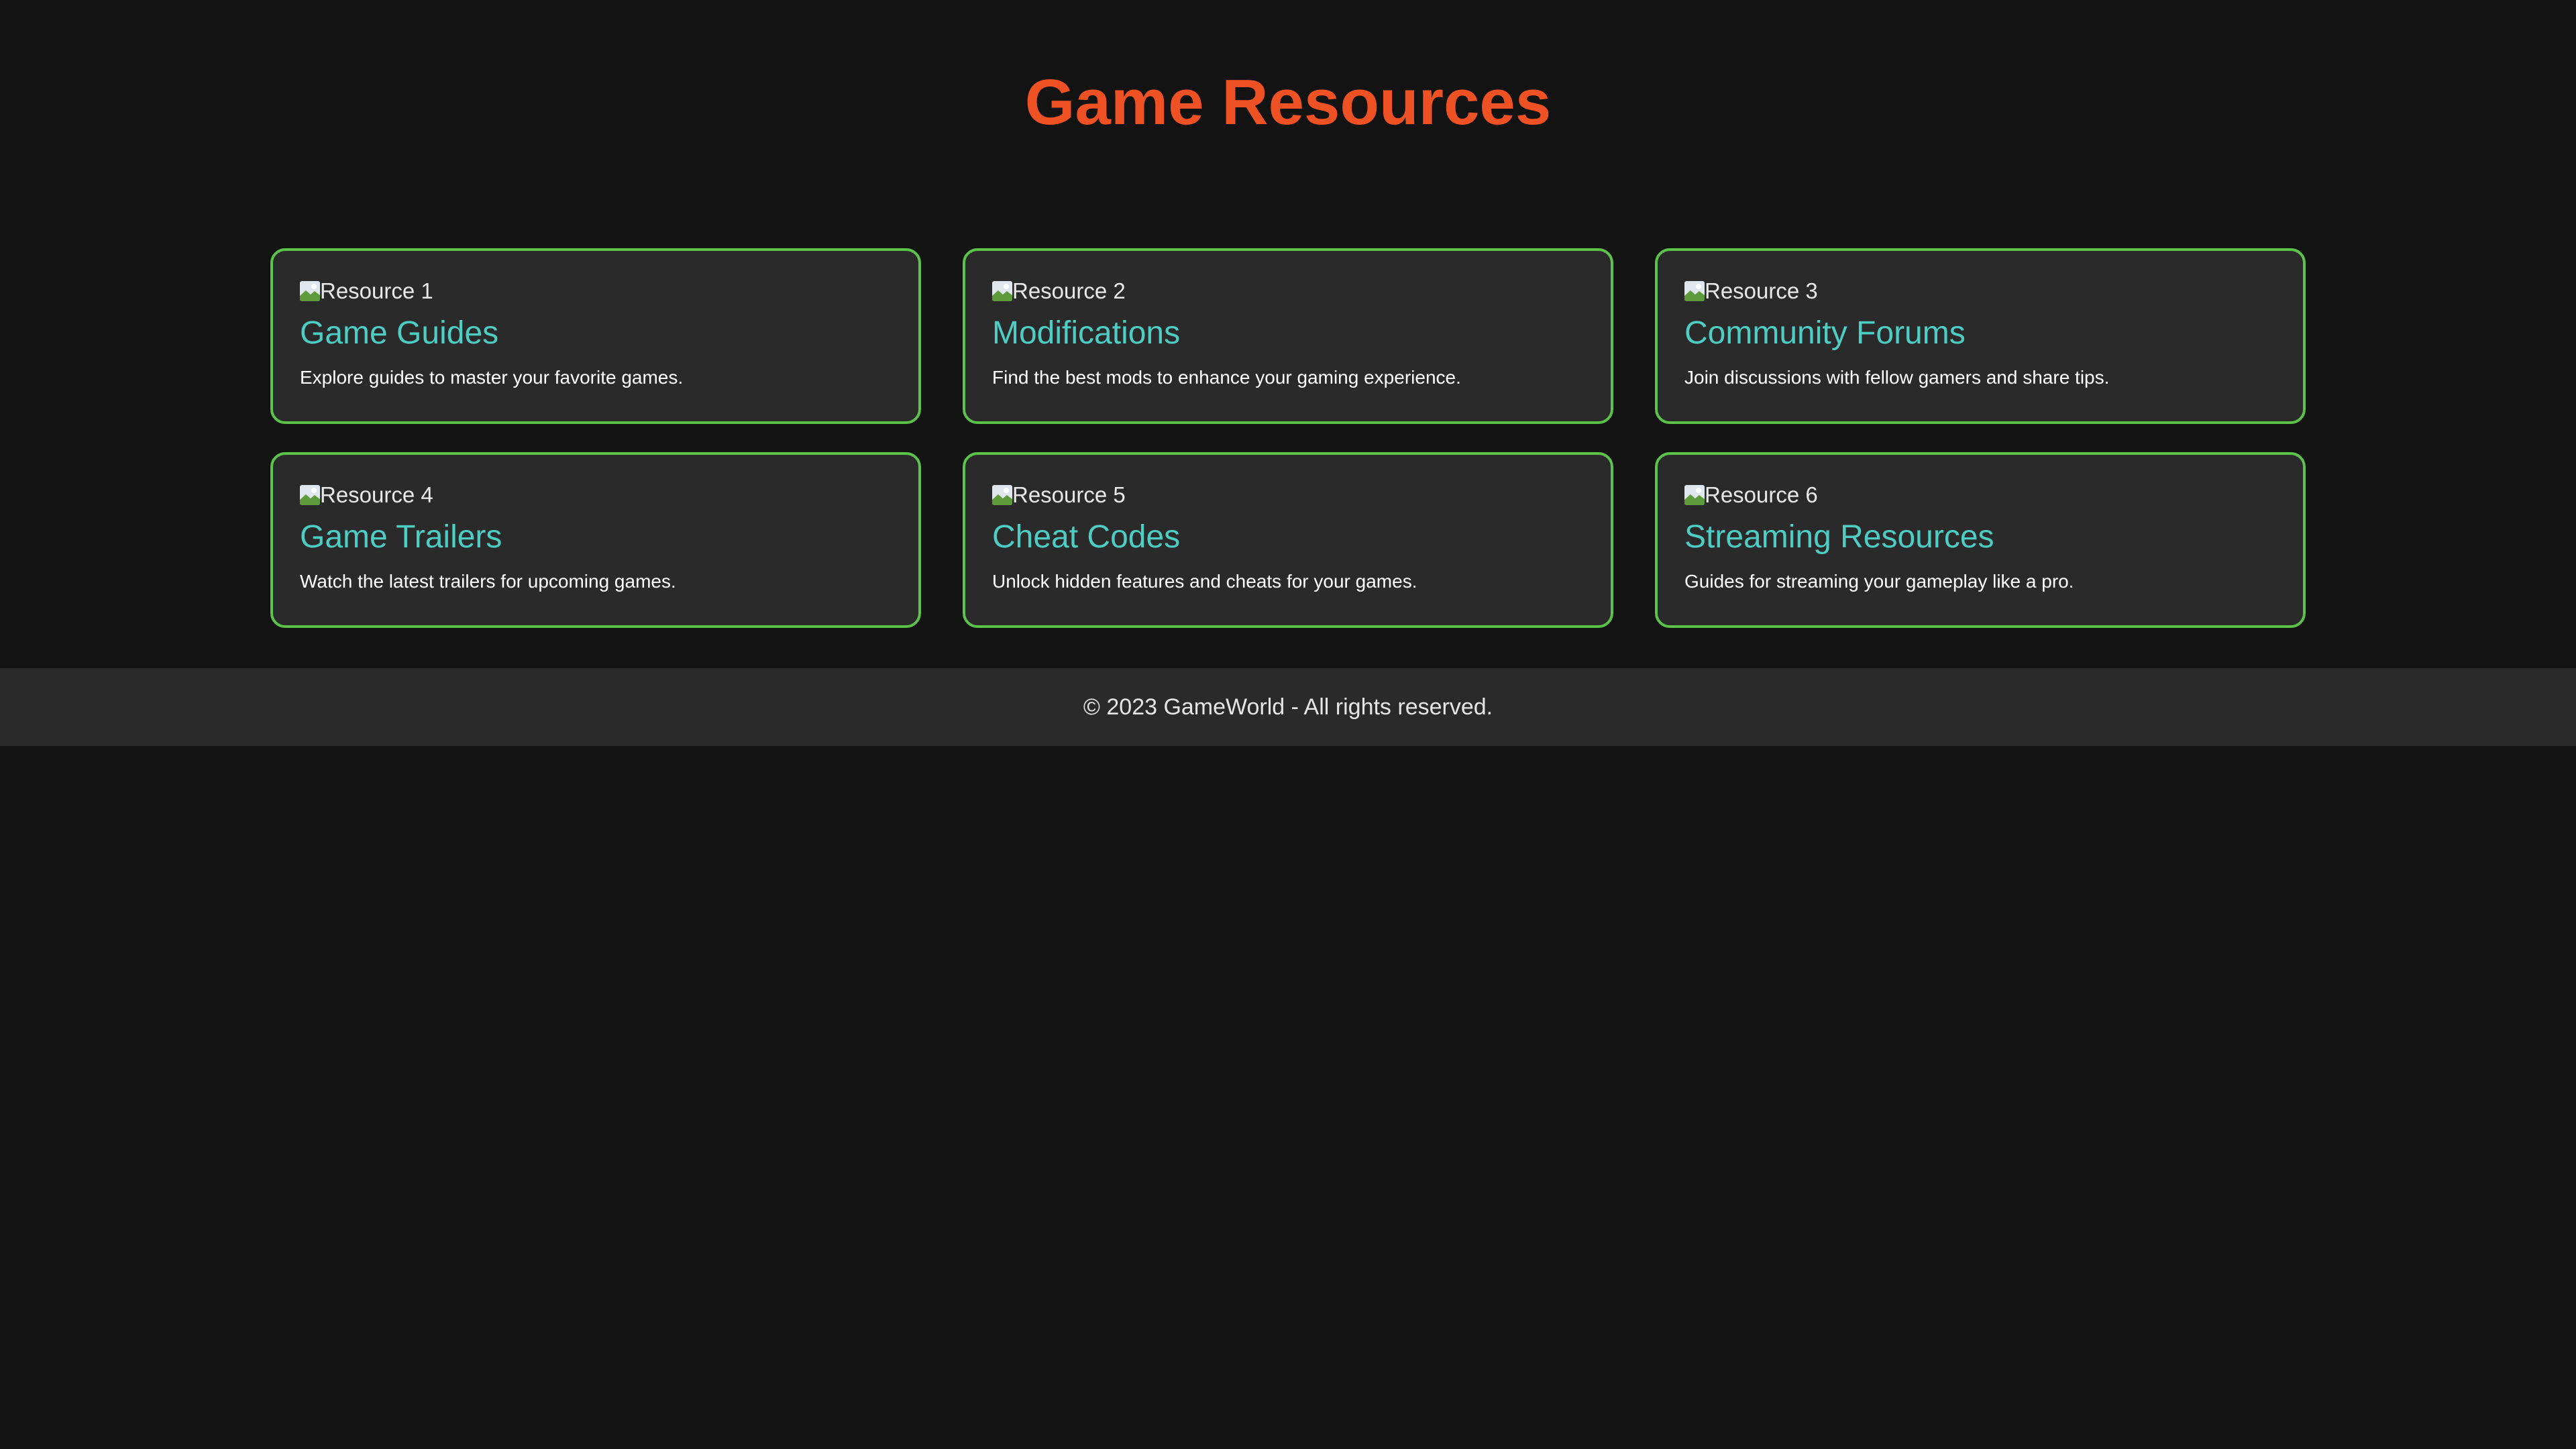 This screenshot has height=1449, width=2576. I want to click on resource-title: Streaming Resources, so click(1993, 537).